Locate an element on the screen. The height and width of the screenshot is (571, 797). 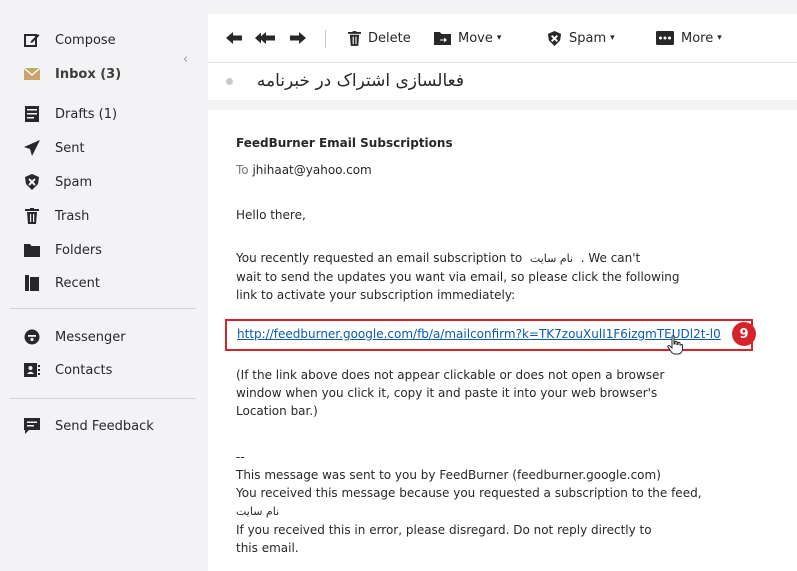
subject-bar: فعالسازی اشتراک در خبرنامه is located at coordinates (502, 81).